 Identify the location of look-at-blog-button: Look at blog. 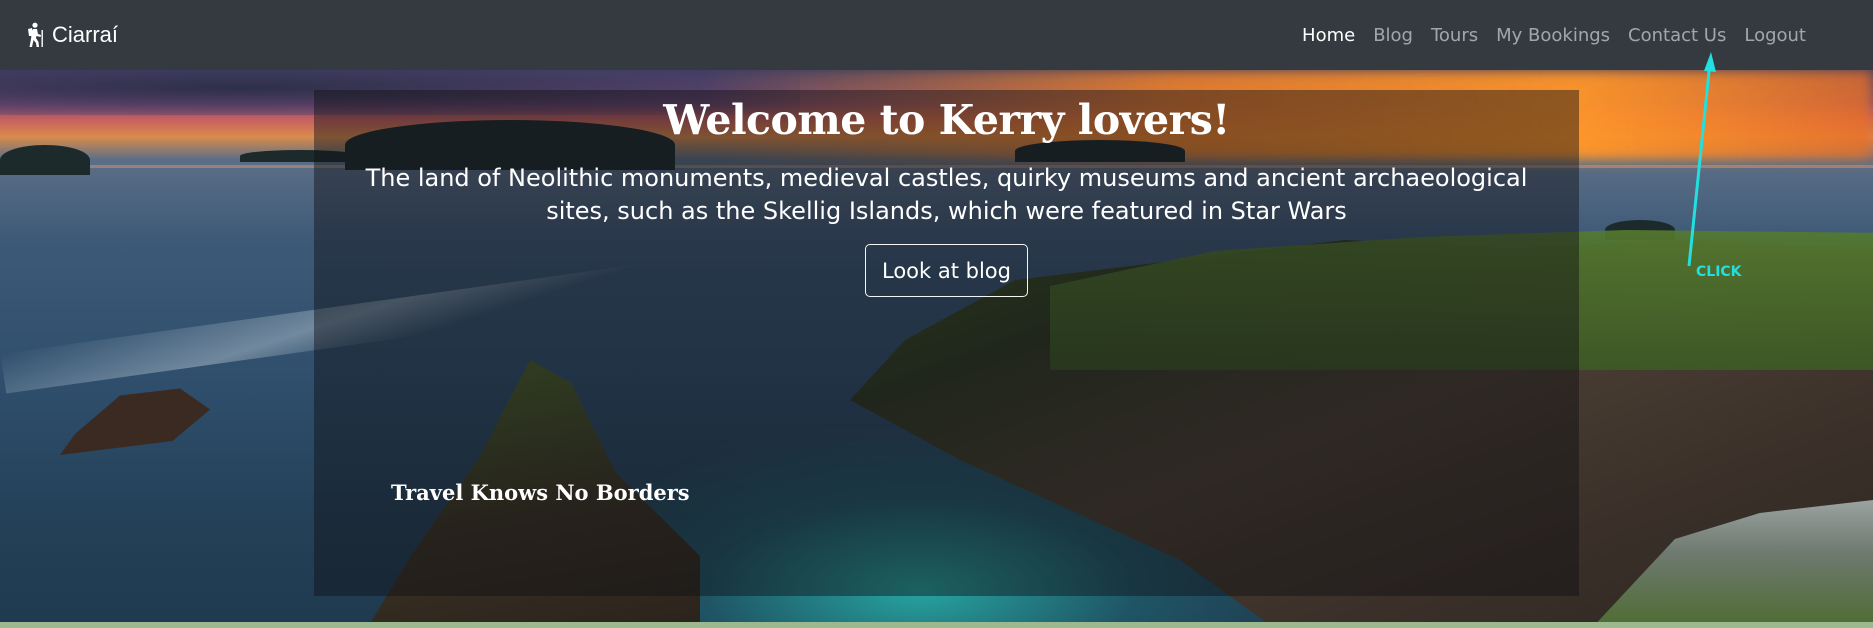
(946, 270).